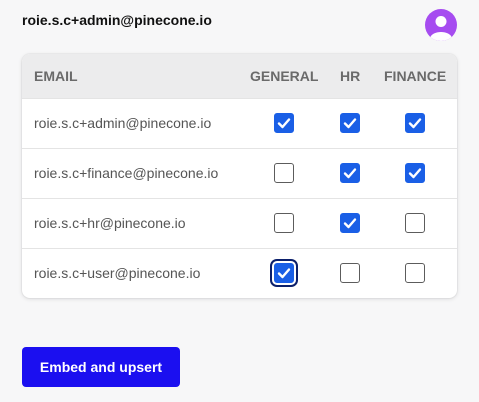  Describe the element at coordinates (101, 367) in the screenshot. I see `embed-and-upsert-button: Embed and upsert` at that location.